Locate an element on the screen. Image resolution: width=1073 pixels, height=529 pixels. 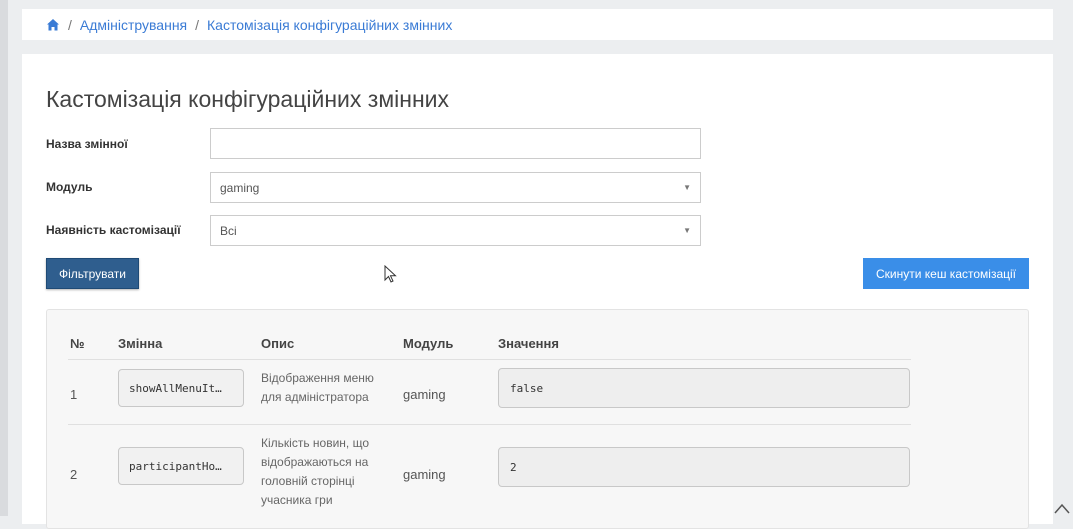
description-cell: Відображення меню для адміністратора is located at coordinates (317, 387).